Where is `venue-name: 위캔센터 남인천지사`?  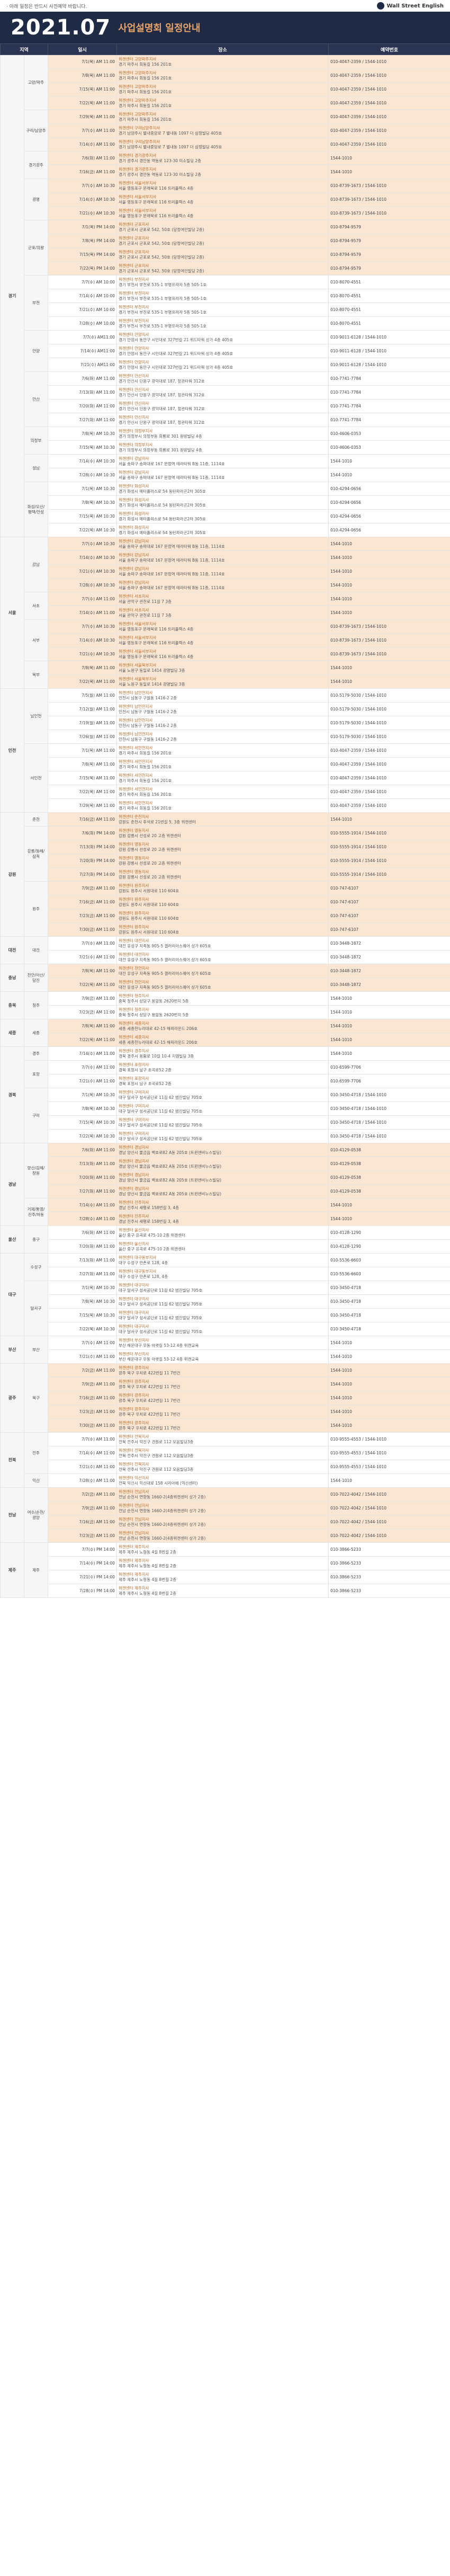 venue-name: 위캔센터 남인천지사 is located at coordinates (136, 720).